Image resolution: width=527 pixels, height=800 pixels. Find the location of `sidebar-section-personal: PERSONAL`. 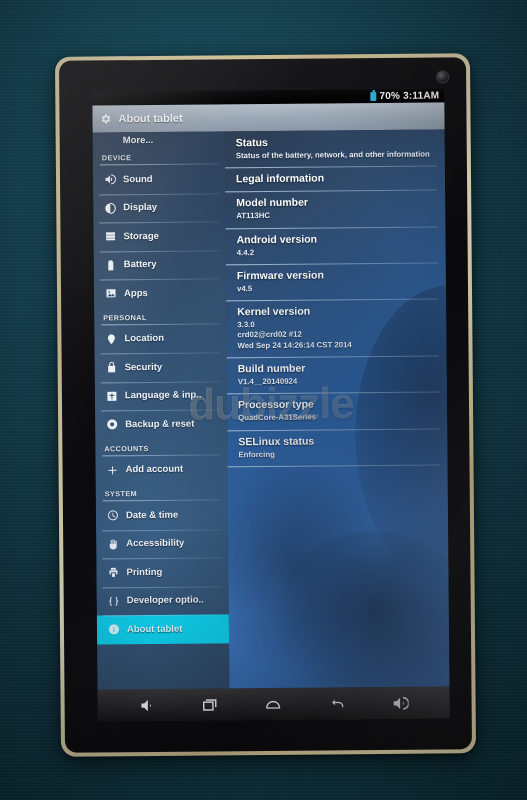

sidebar-section-personal: PERSONAL is located at coordinates (125, 317).